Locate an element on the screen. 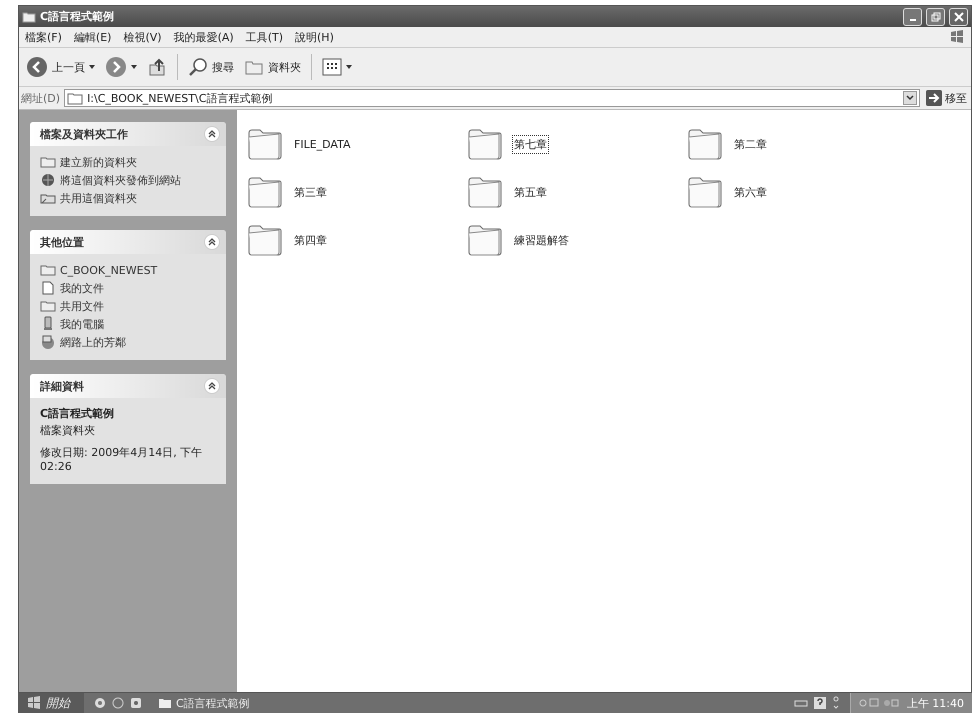 The height and width of the screenshot is (719, 976). minimize-button is located at coordinates (912, 17).